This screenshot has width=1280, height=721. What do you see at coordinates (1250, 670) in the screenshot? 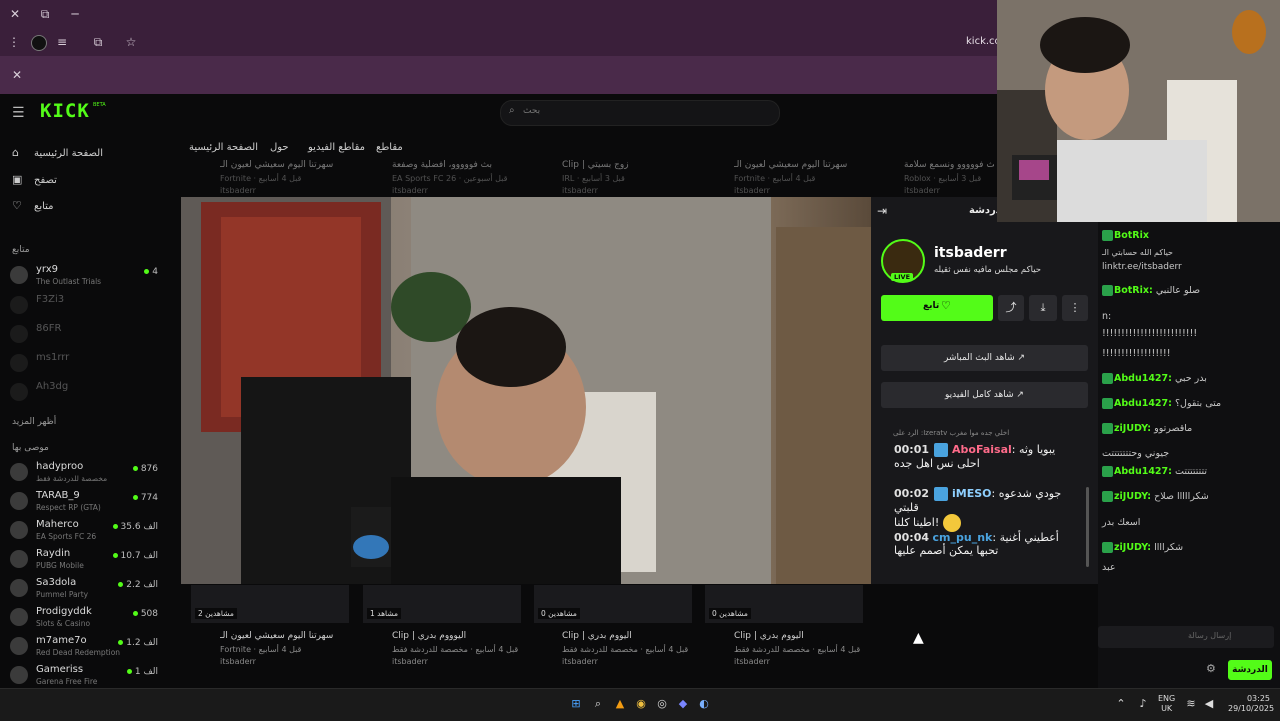
I see `send-chat-button: الدردشة` at bounding box center [1250, 670].